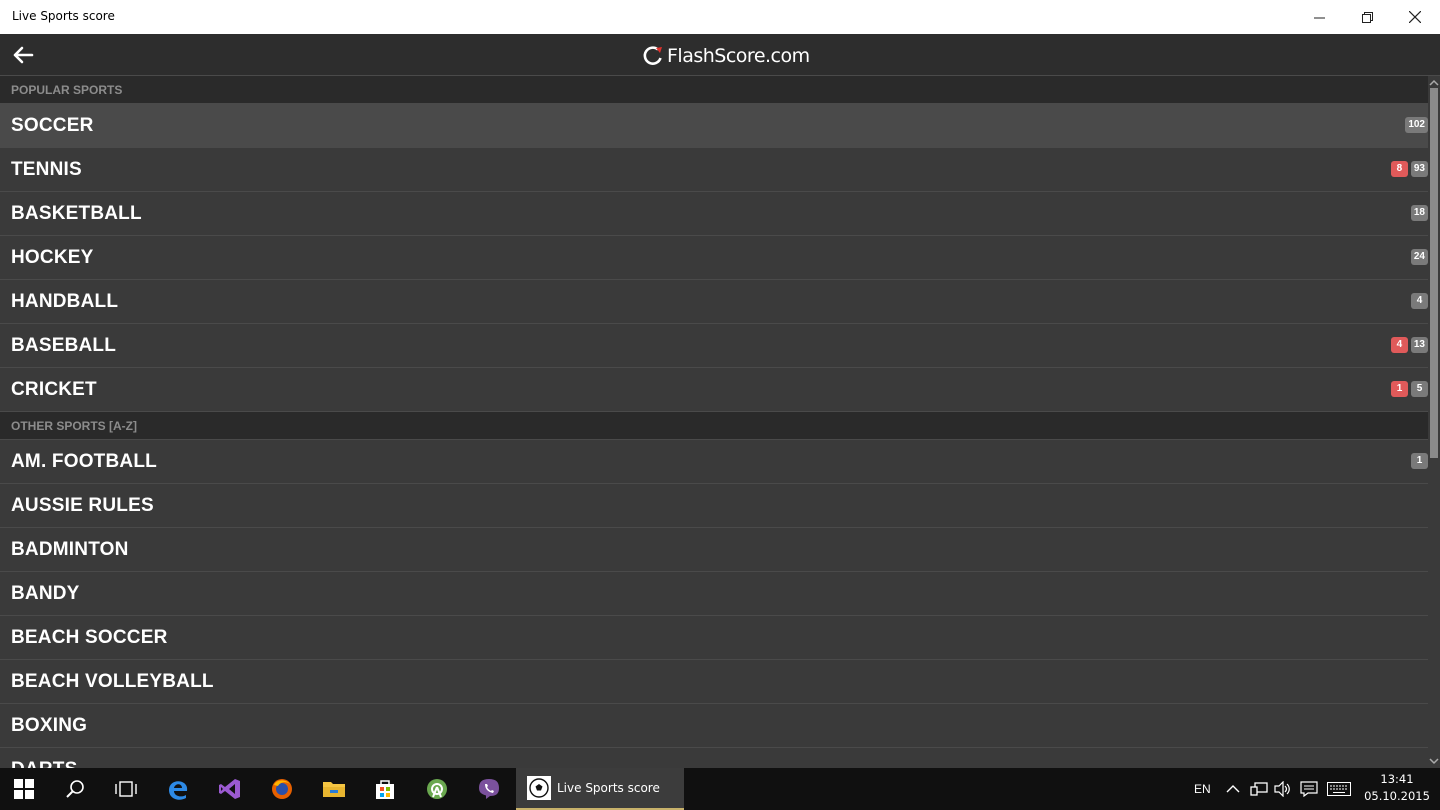 This screenshot has width=1440, height=810. I want to click on taskbar-viber, so click(489, 789).